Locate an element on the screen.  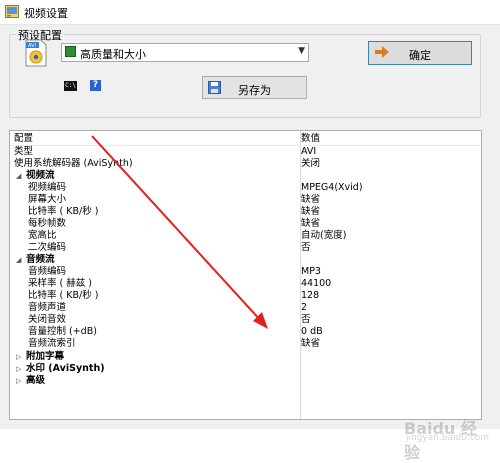
category-label: 水印 (AviSynth) is located at coordinates (65, 368).